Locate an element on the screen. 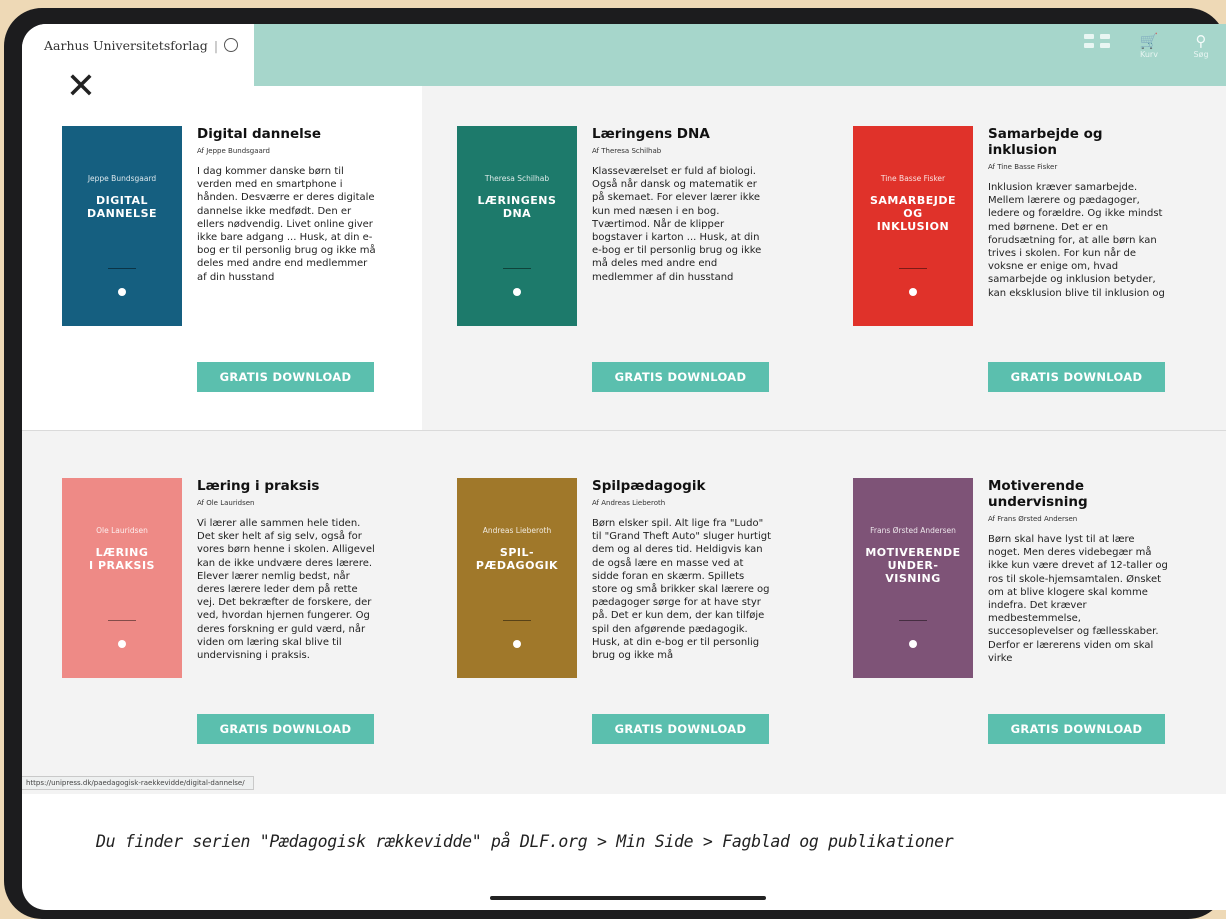 The width and height of the screenshot is (1226, 919). book-cover: Theresa Schilhab LÆRINGENS DNA is located at coordinates (517, 226).